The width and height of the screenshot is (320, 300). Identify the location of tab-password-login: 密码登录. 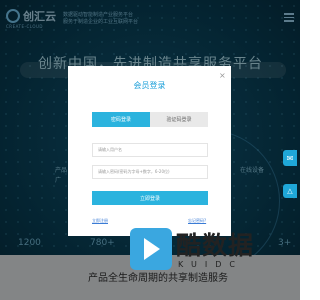
(121, 119).